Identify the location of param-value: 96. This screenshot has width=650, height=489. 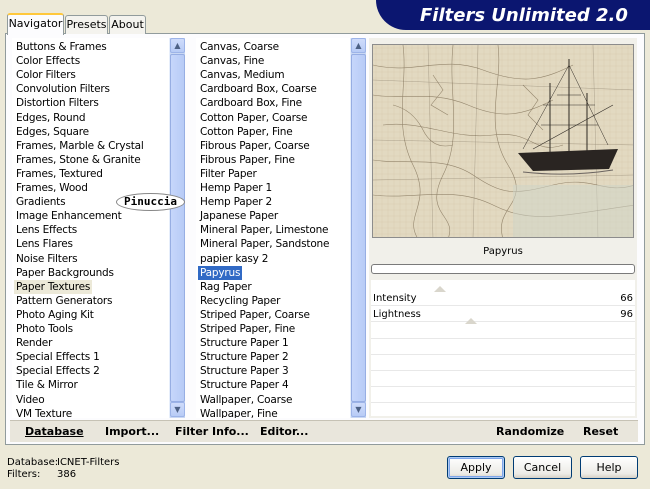
(626, 314).